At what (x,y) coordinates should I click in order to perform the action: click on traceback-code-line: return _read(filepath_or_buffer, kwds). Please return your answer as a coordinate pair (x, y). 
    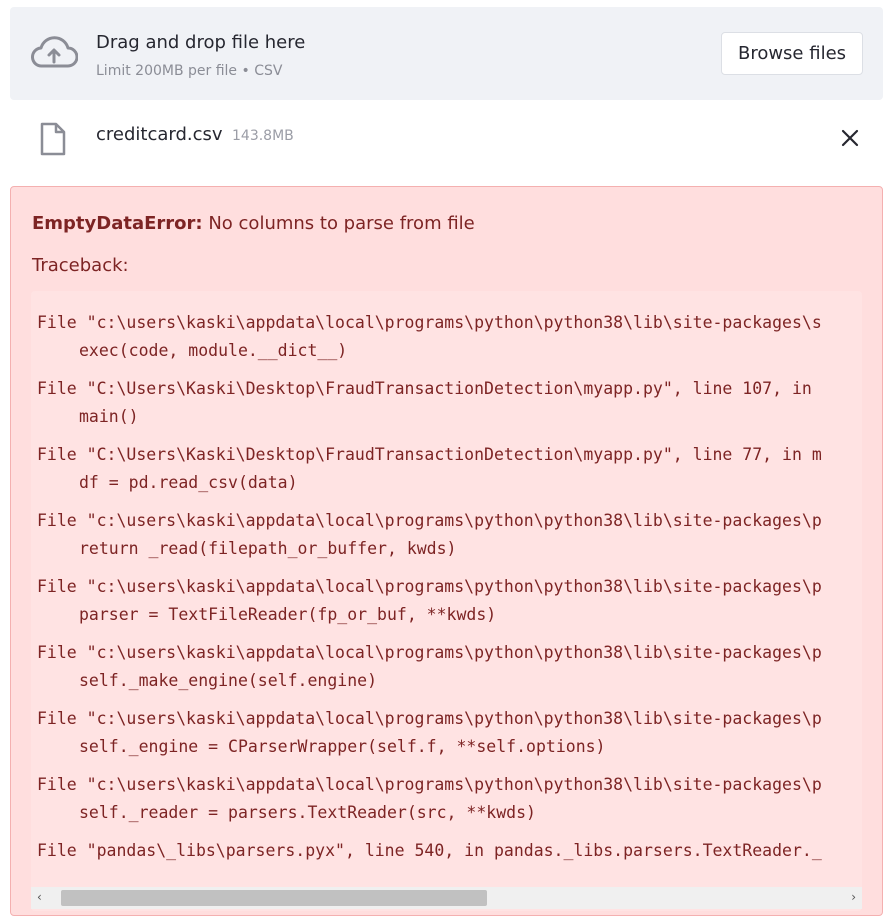
    Looking at the image, I should click on (268, 548).